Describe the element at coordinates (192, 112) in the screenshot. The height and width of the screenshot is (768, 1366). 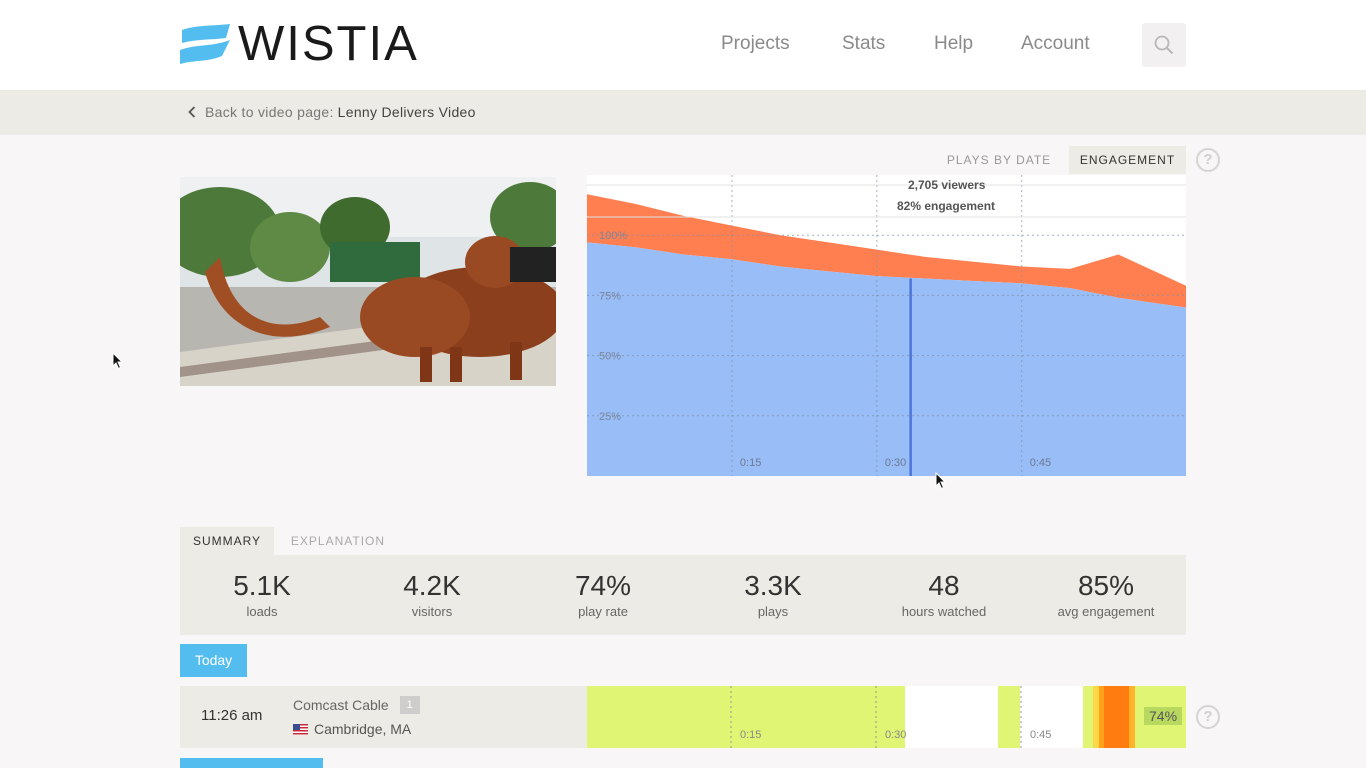
I see `chevron-left-icon` at that location.